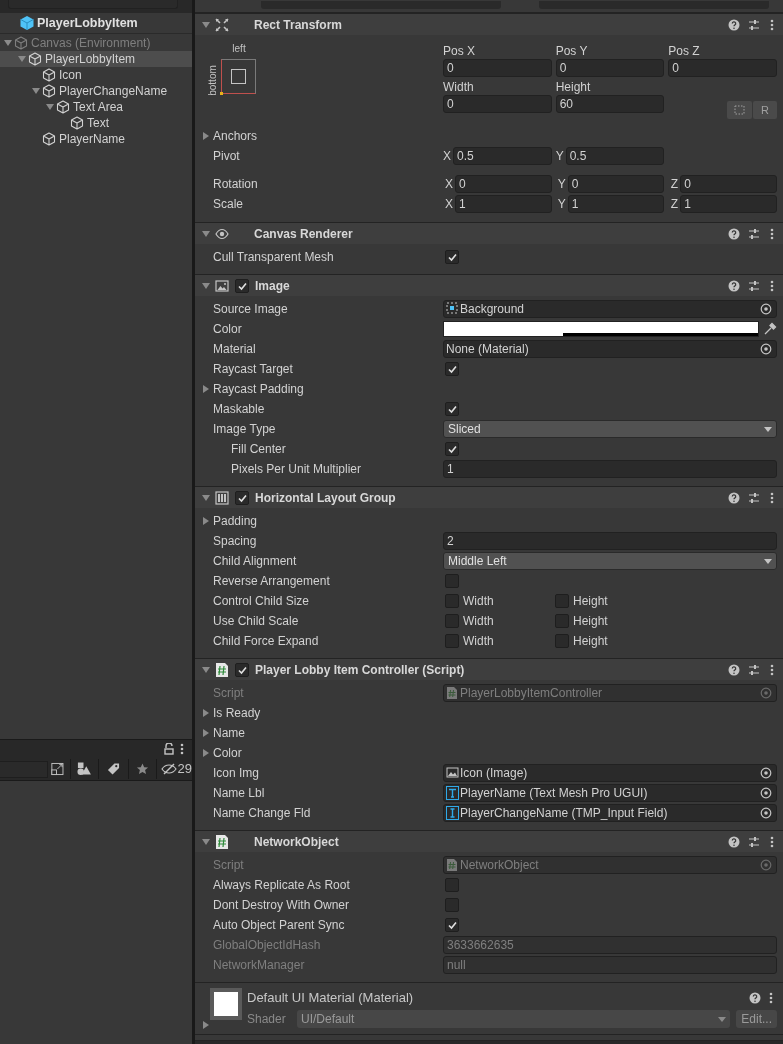  What do you see at coordinates (610, 349) in the screenshot?
I see `object-field: None (Material)` at bounding box center [610, 349].